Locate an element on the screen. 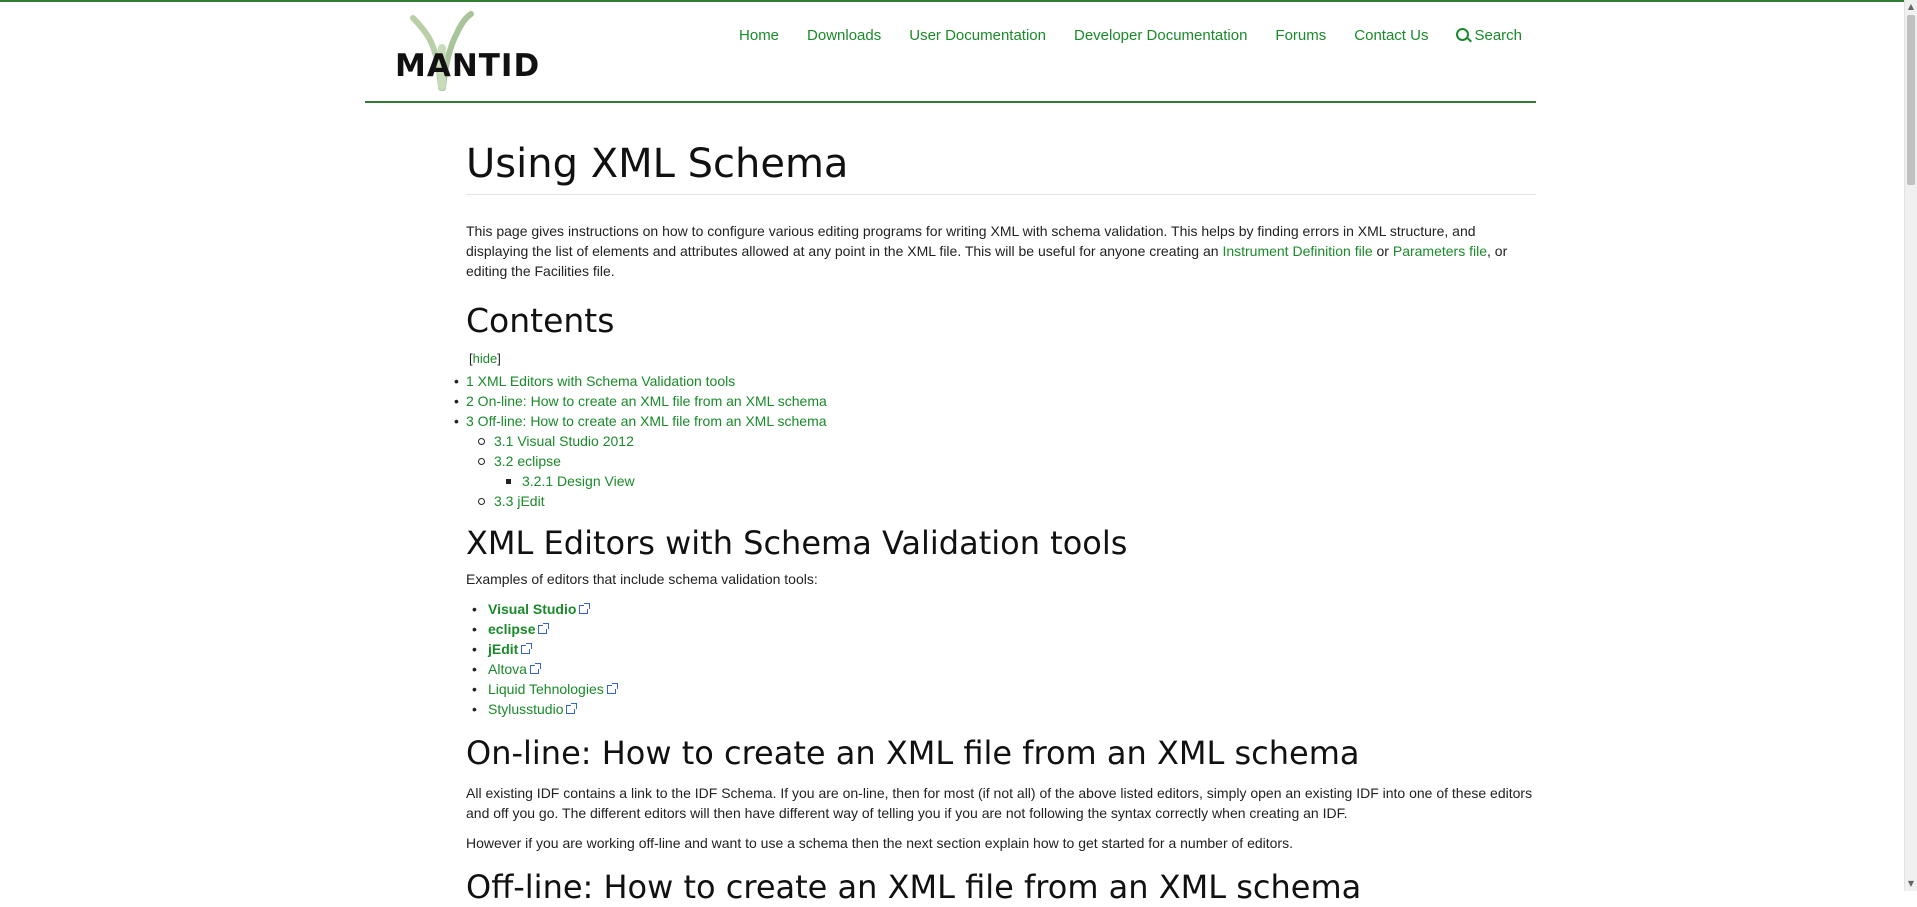 The height and width of the screenshot is (907, 1917). vertical-scrollbar: ▲ ▼ is located at coordinates (1910, 445).